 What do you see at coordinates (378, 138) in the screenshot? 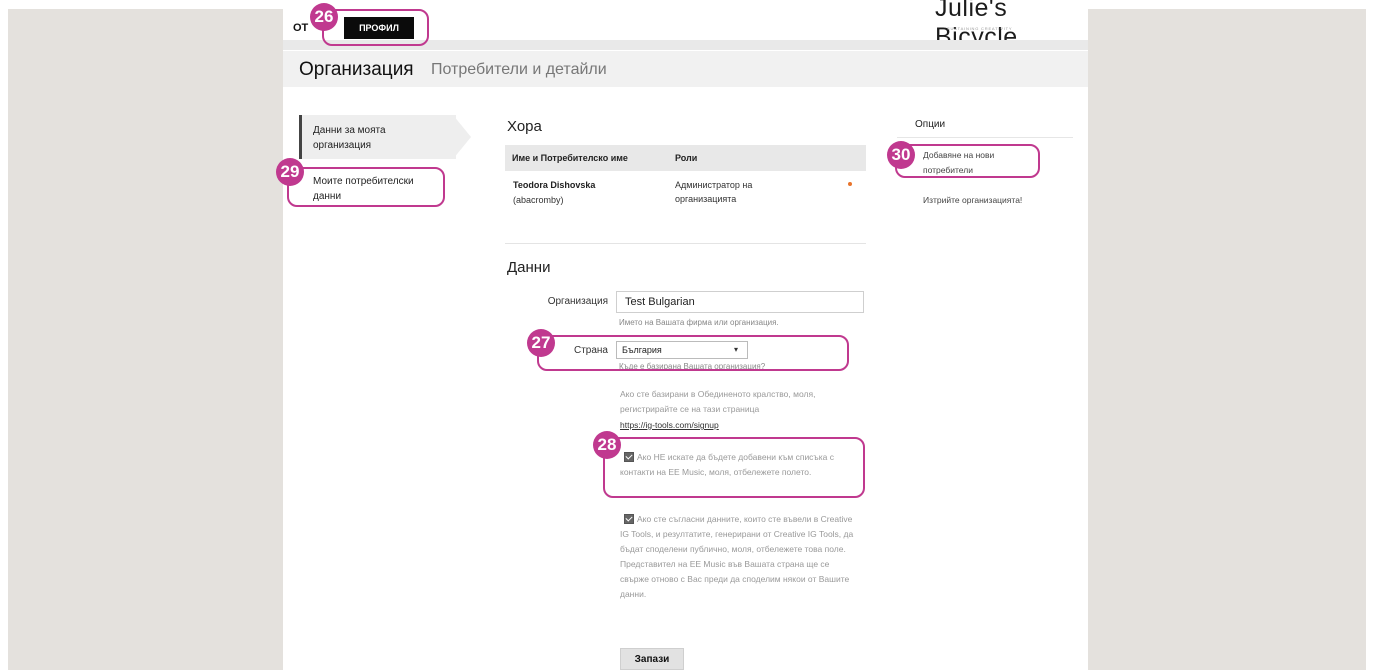
I see `sidebar-item-organisation-label: Данни за моята организация` at bounding box center [378, 138].